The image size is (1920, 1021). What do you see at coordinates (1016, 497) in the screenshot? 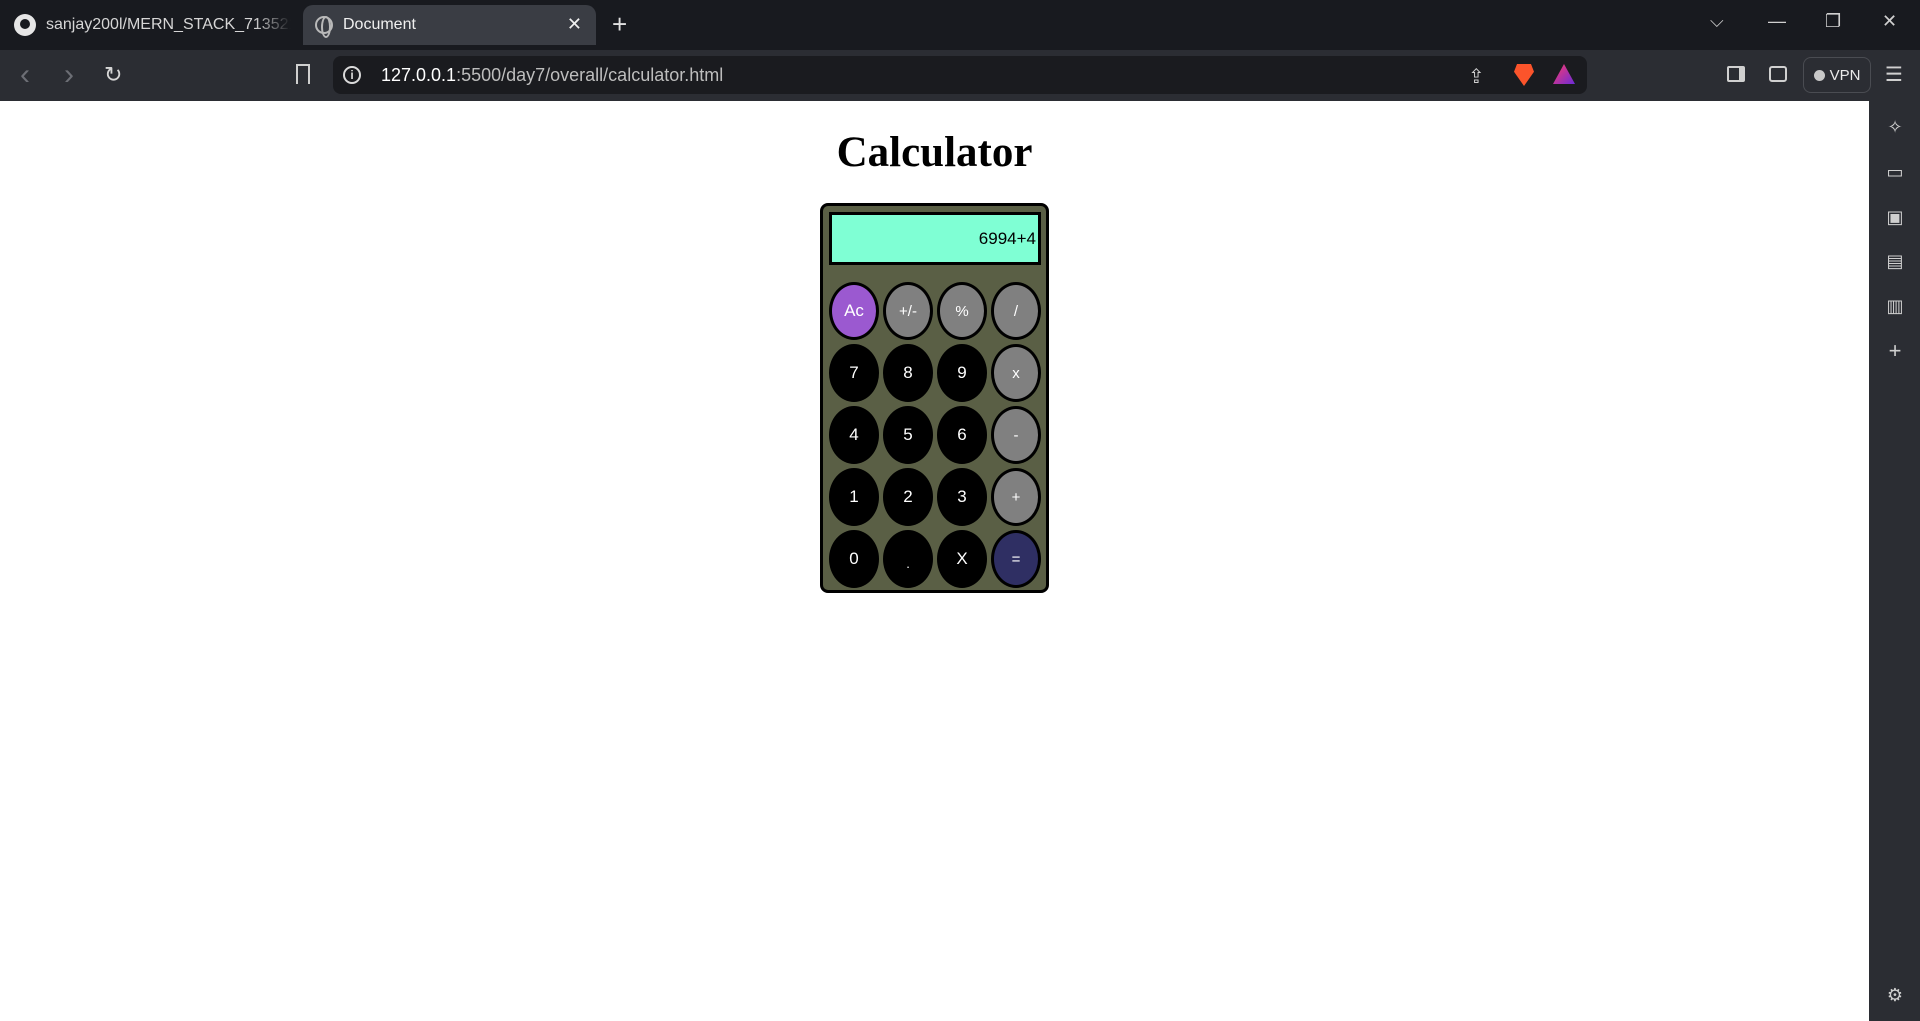
I see `add-button: +` at bounding box center [1016, 497].